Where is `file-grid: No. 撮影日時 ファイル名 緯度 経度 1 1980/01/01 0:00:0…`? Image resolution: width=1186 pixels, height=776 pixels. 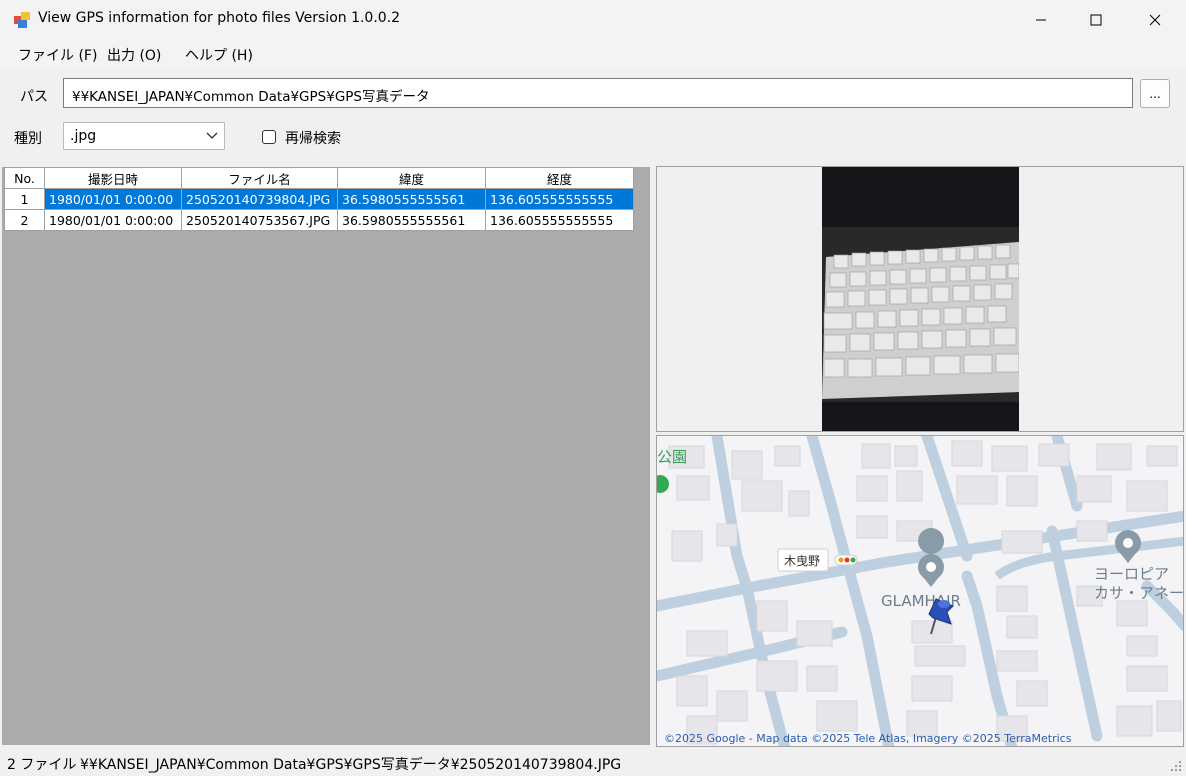 file-grid: No. 撮影日時 ファイル名 緯度 経度 1 1980/01/01 0:00:0… is located at coordinates (319, 199).